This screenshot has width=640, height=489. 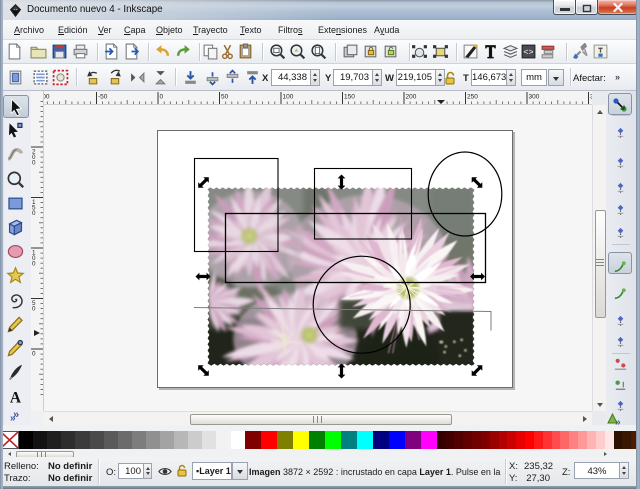 I want to click on svg-text: 350, so click(x=591, y=97).